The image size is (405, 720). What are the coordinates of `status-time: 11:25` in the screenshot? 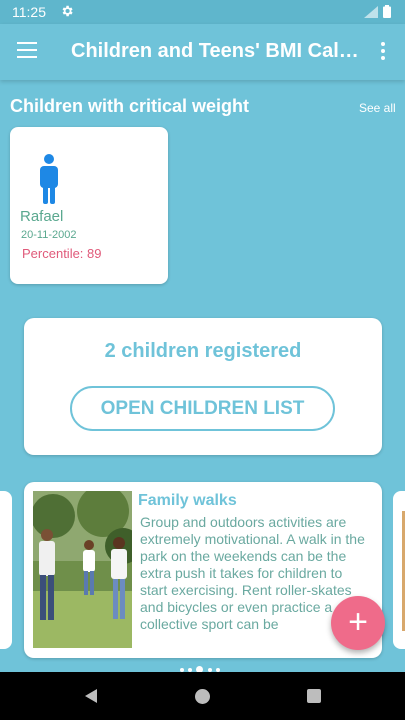 It's located at (29, 12).